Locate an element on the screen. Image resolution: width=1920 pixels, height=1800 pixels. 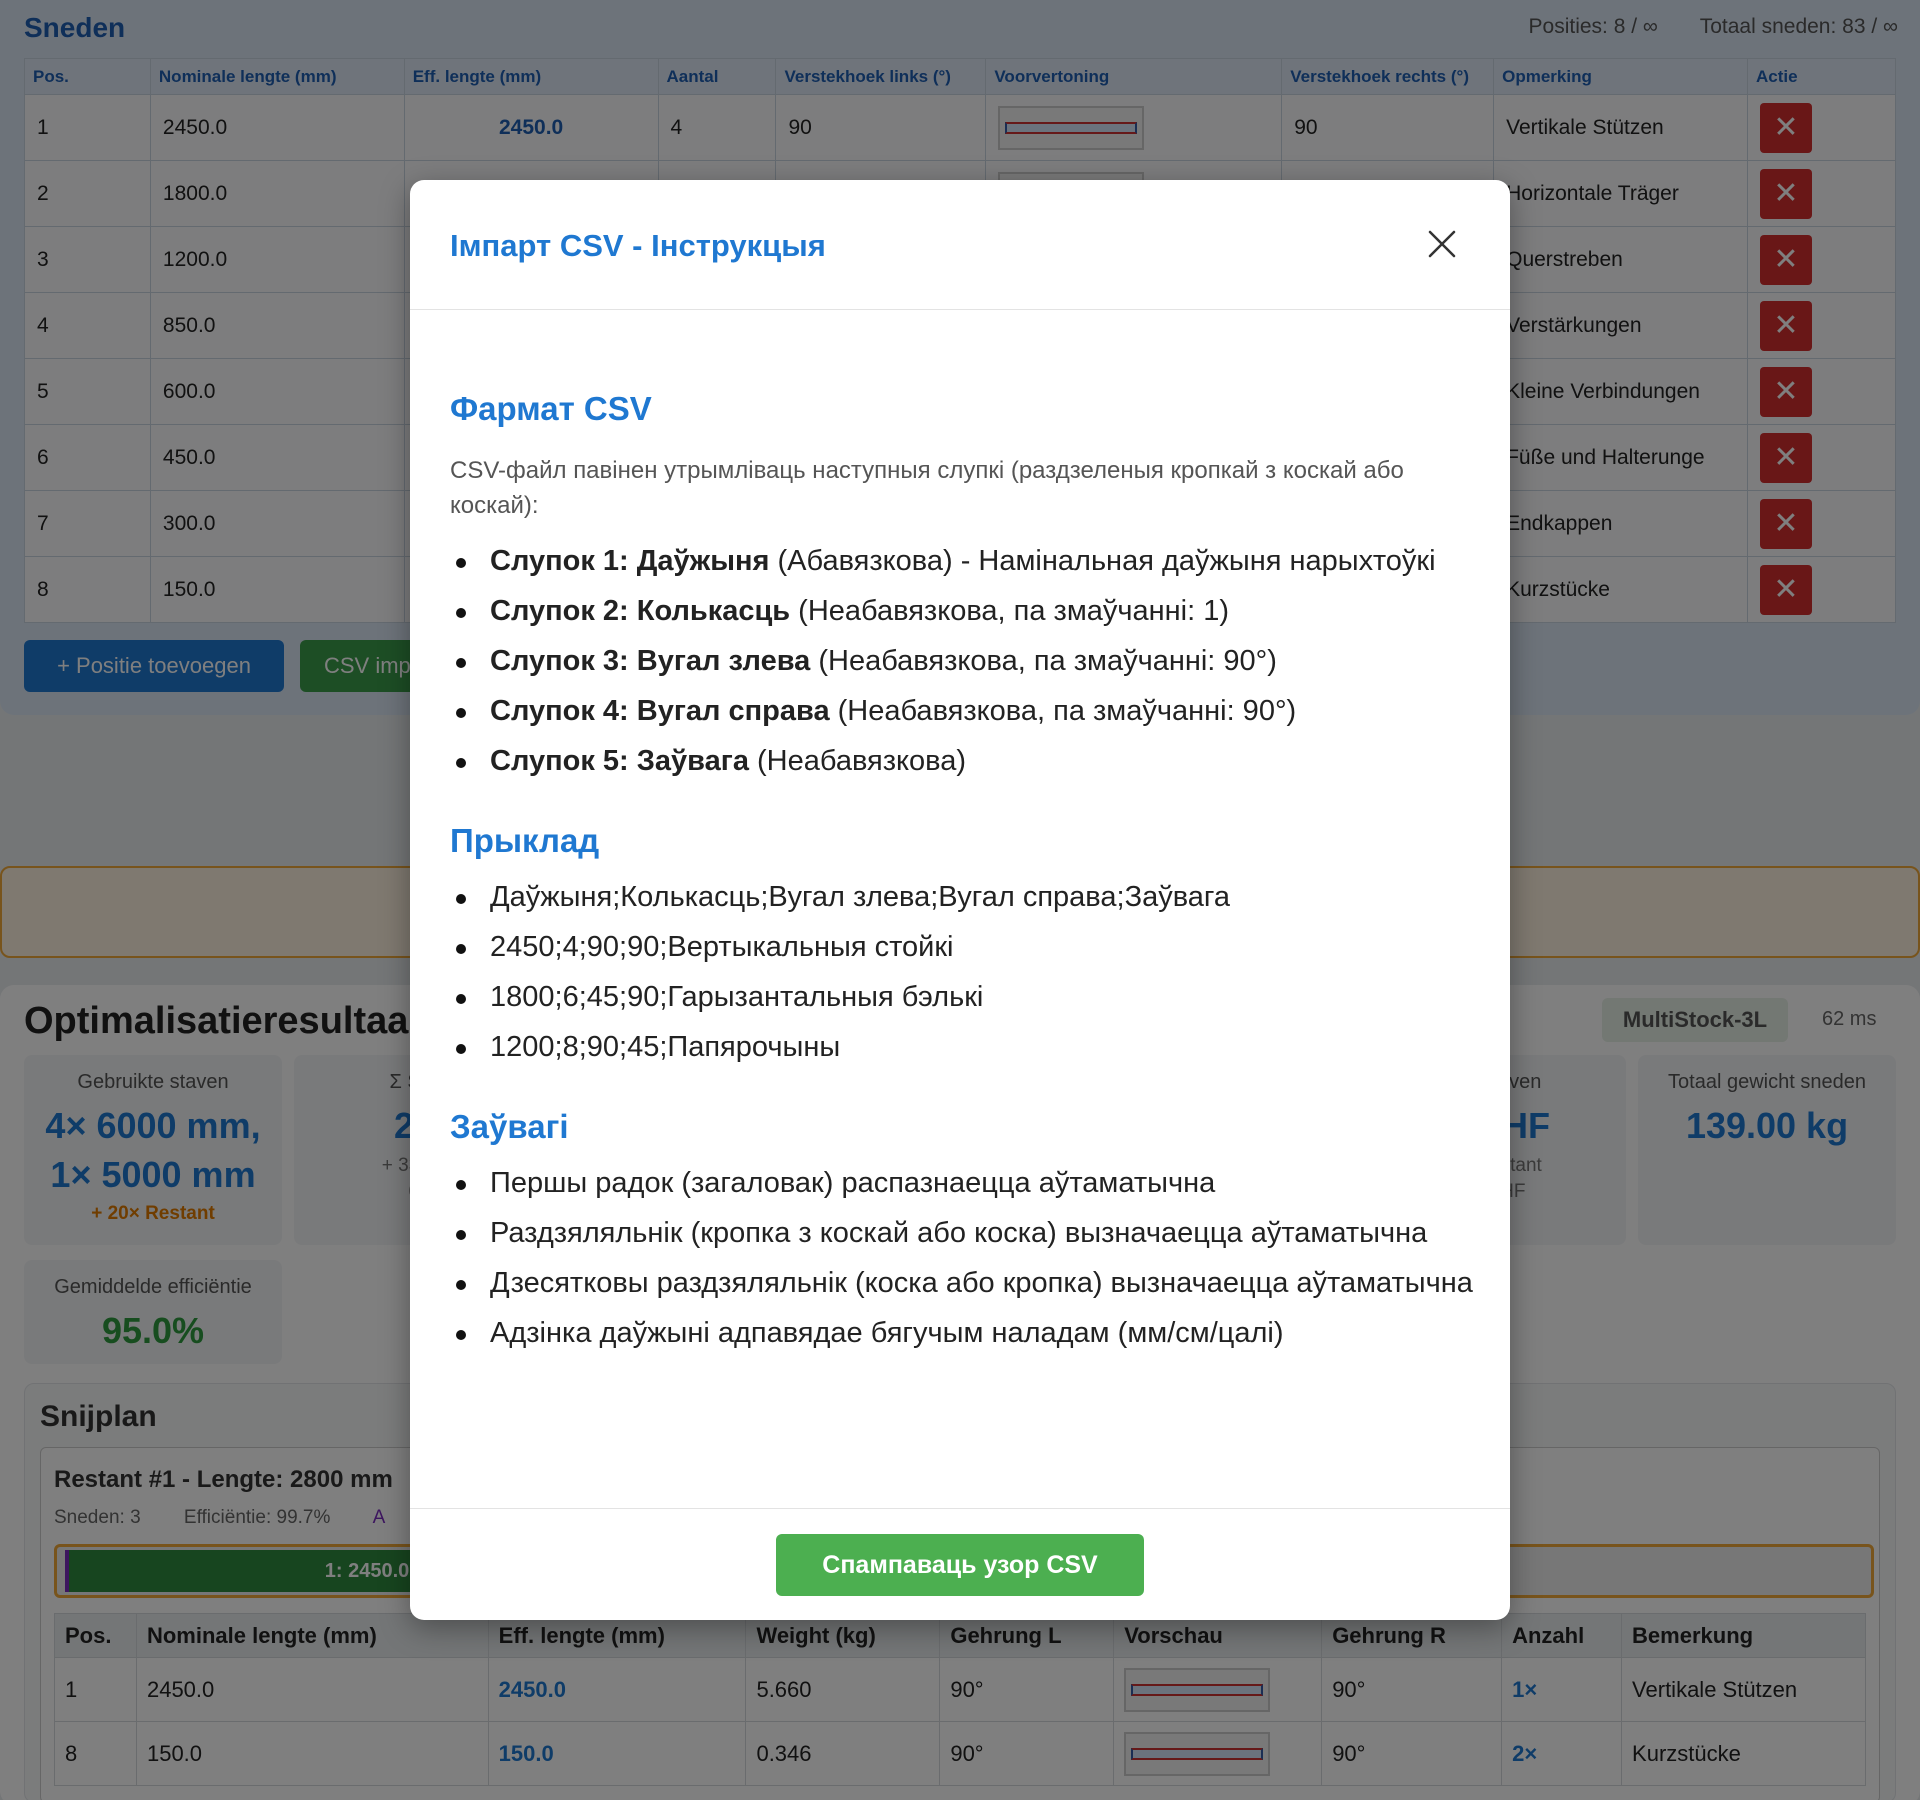
modal-header: Імпарт CSV - Інструкцыя is located at coordinates (960, 245).